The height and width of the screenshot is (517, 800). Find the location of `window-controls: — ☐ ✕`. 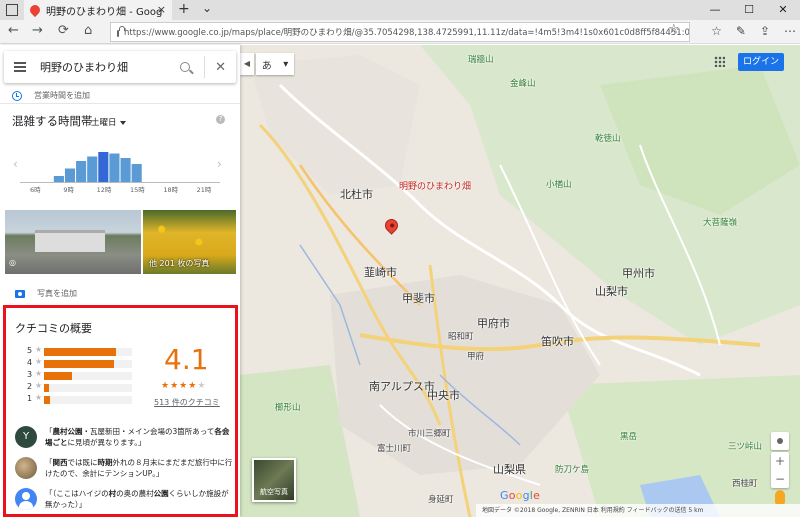

window-controls: — ☐ ✕ is located at coordinates (749, 10).